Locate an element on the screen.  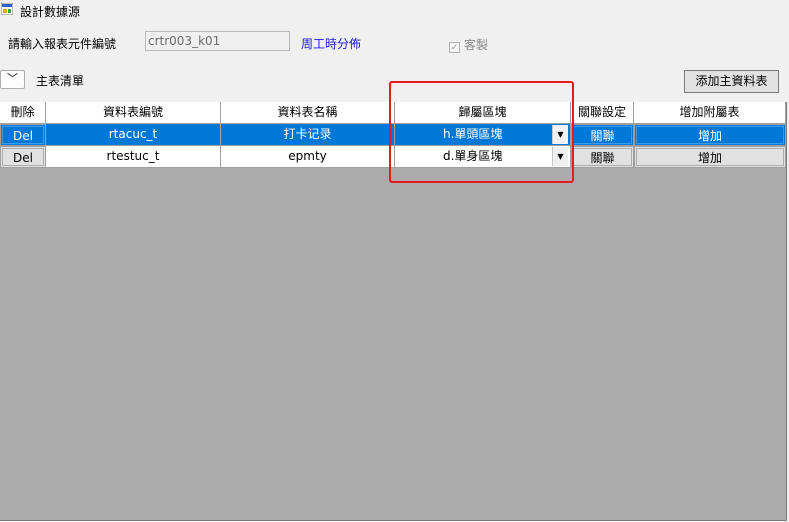
annotation-highlight-box is located at coordinates (481, 132).